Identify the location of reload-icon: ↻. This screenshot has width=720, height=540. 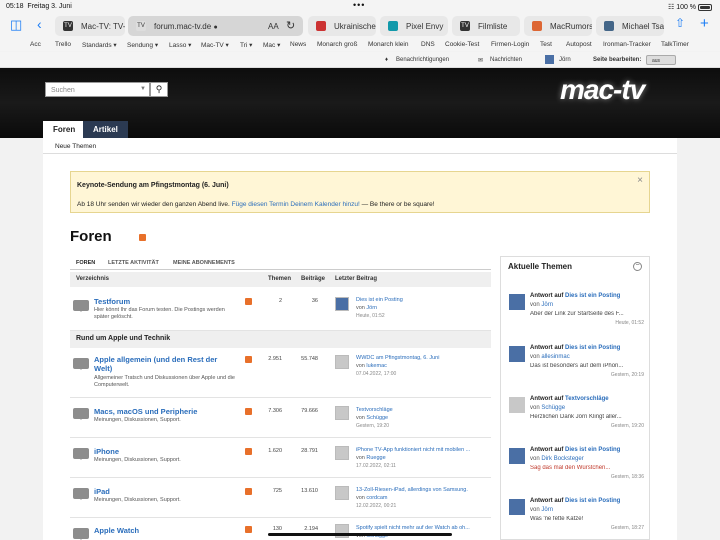
(290, 25).